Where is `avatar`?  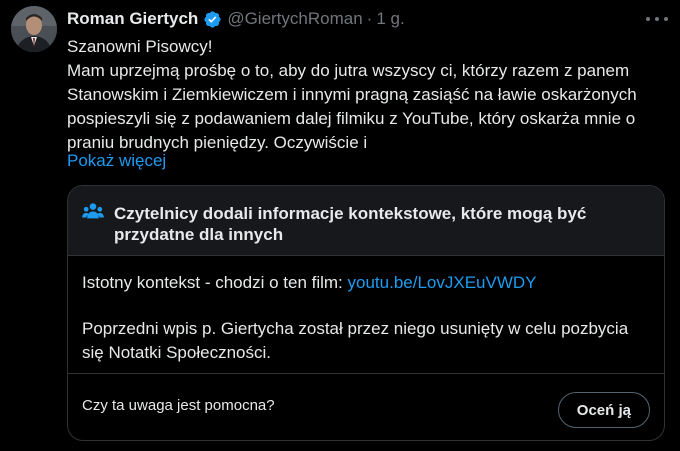 avatar is located at coordinates (34, 29).